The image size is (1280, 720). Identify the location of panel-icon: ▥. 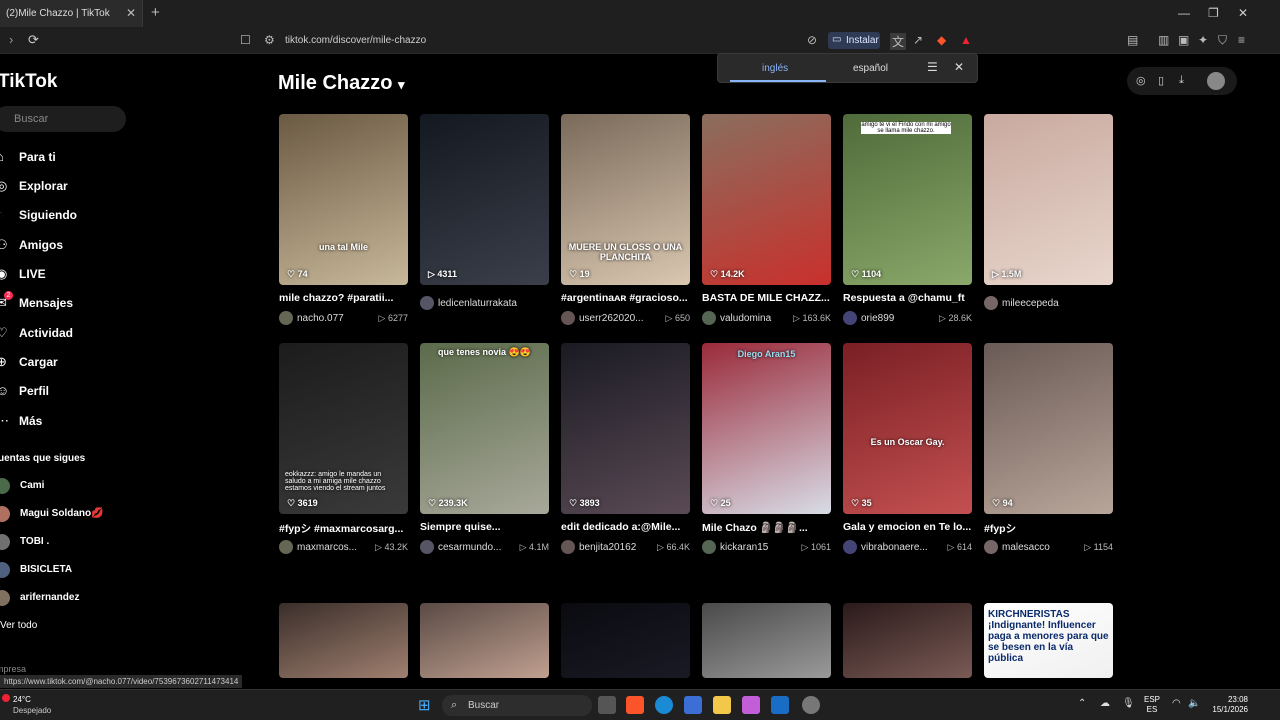
(1163, 40).